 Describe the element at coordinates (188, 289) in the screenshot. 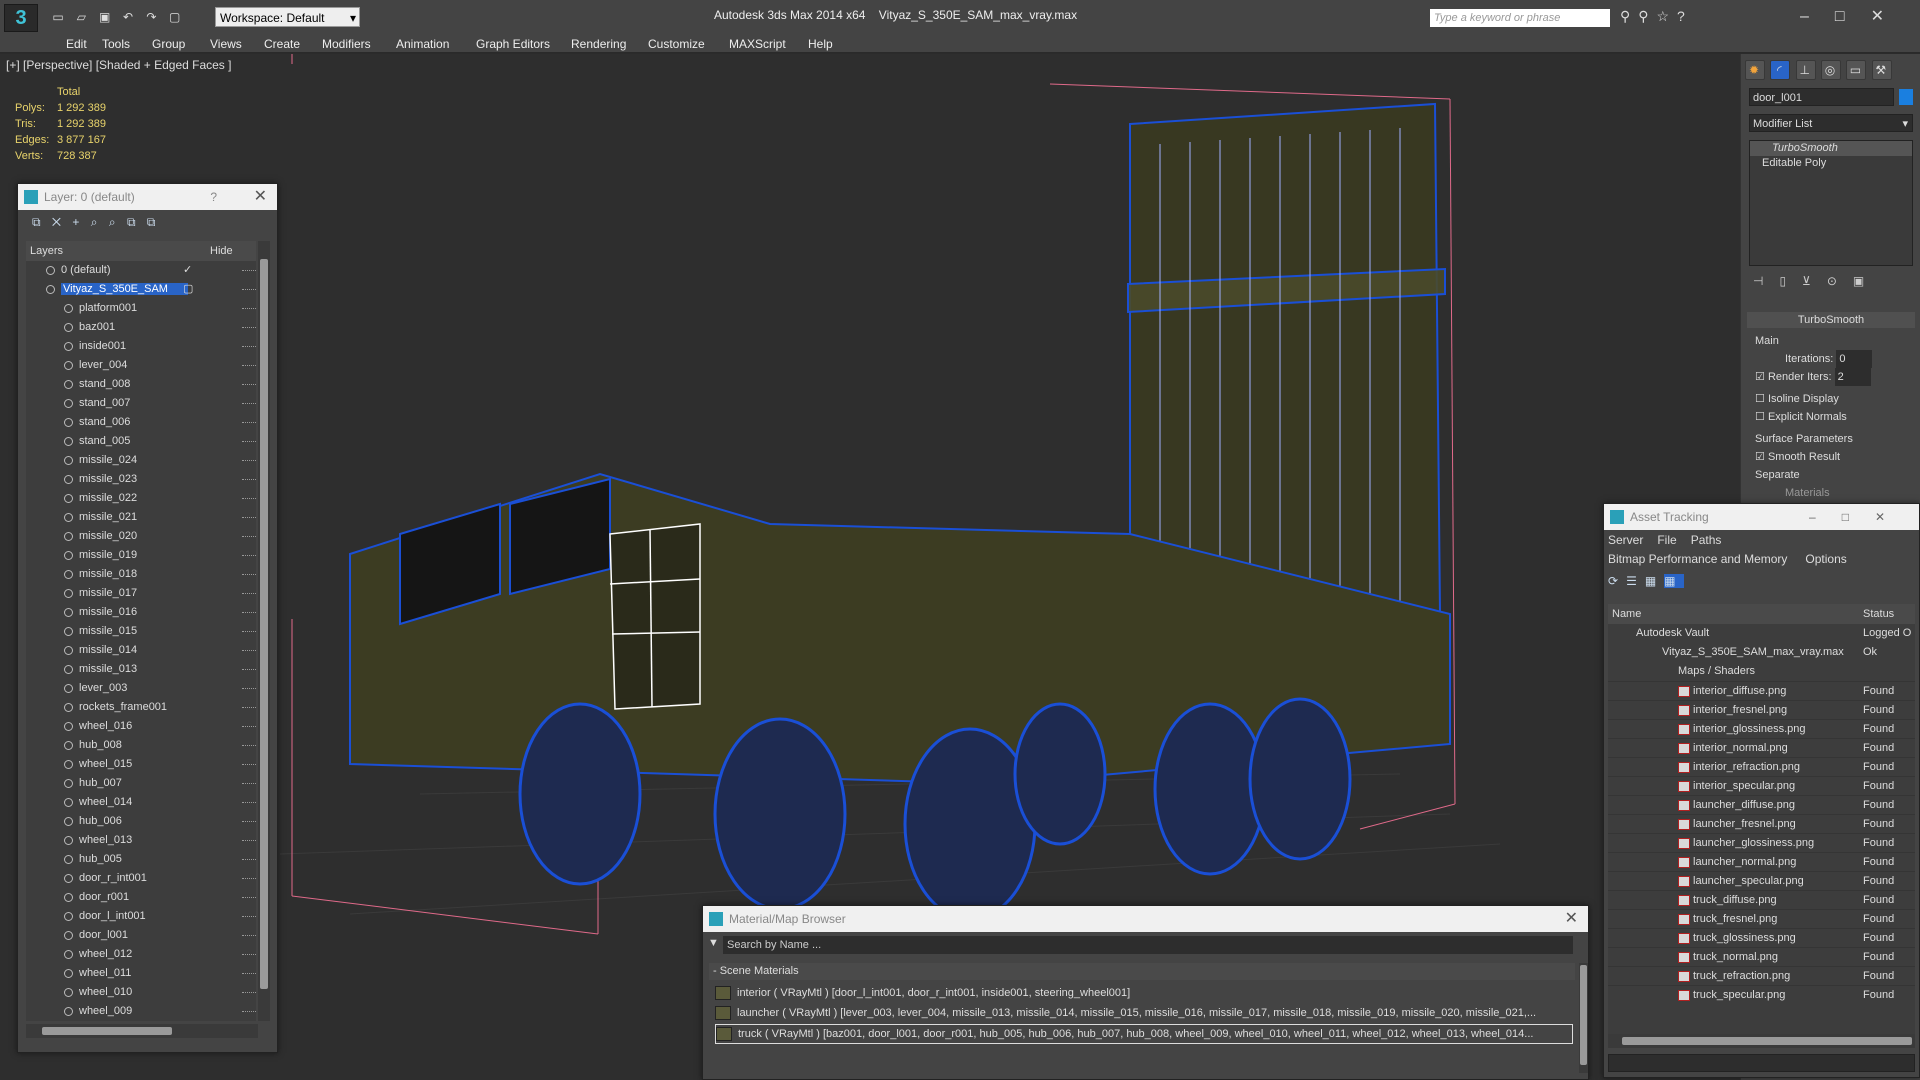

I see `layer-checkbox: ▢` at that location.